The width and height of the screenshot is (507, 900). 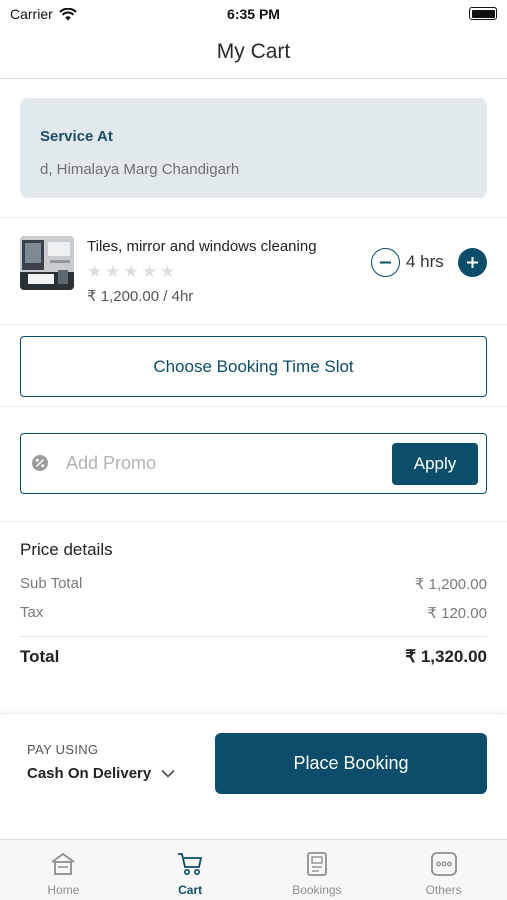 I want to click on tab-others-label: Others, so click(x=443, y=890).